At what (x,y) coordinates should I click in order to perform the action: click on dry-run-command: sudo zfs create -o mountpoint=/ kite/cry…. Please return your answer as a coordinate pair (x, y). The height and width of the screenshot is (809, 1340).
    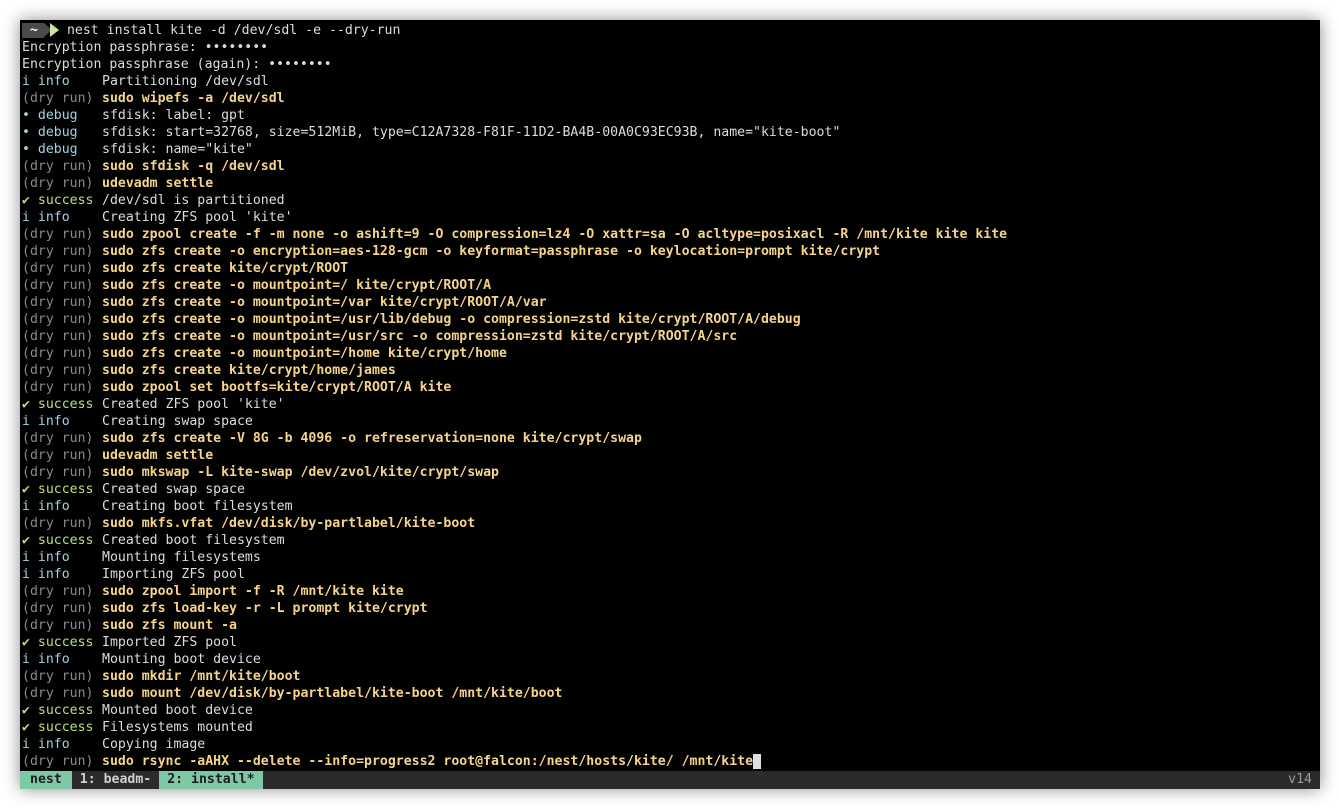
    Looking at the image, I should click on (297, 285).